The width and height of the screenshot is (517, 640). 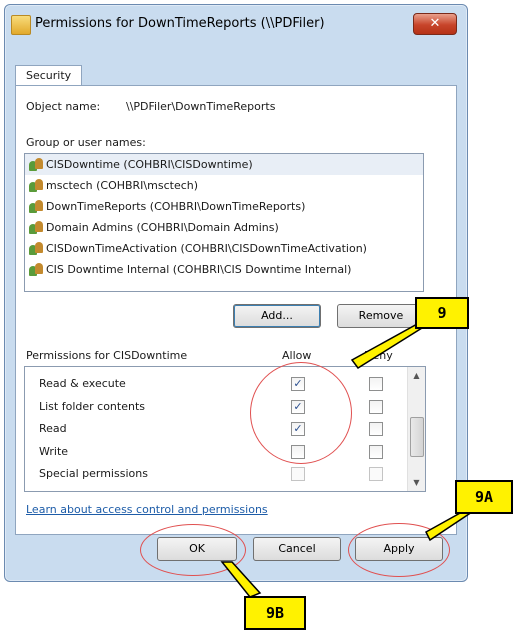 I want to click on remove-button: Remove, so click(x=381, y=316).